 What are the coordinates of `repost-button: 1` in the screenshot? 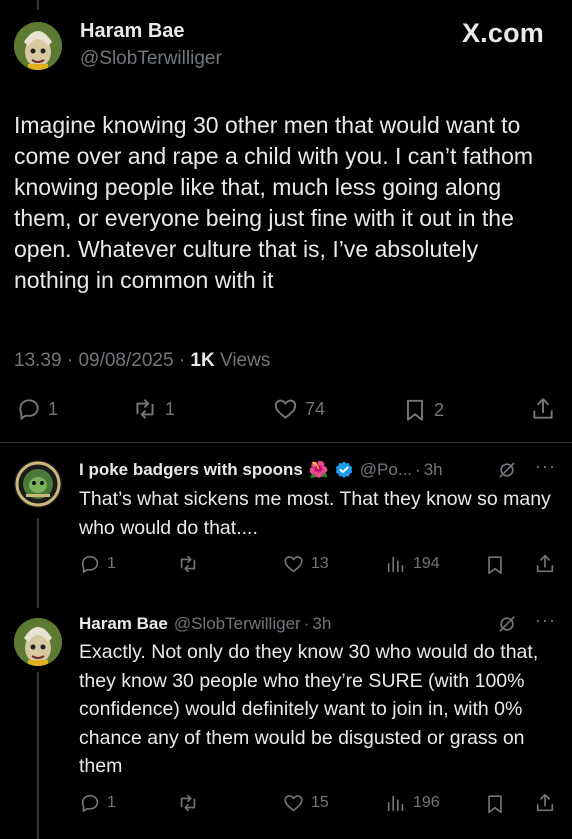 It's located at (153, 409).